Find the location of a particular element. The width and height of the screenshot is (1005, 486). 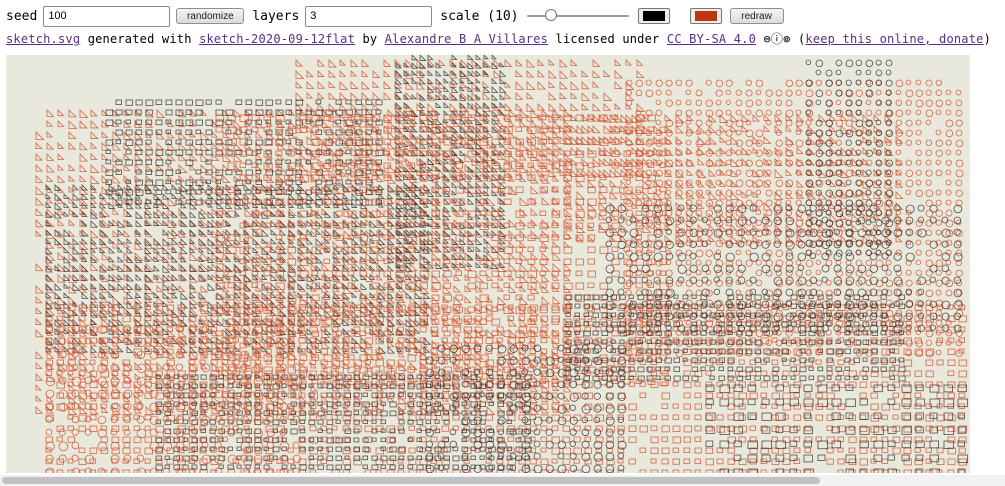

scale-slider-thumb is located at coordinates (550, 15).